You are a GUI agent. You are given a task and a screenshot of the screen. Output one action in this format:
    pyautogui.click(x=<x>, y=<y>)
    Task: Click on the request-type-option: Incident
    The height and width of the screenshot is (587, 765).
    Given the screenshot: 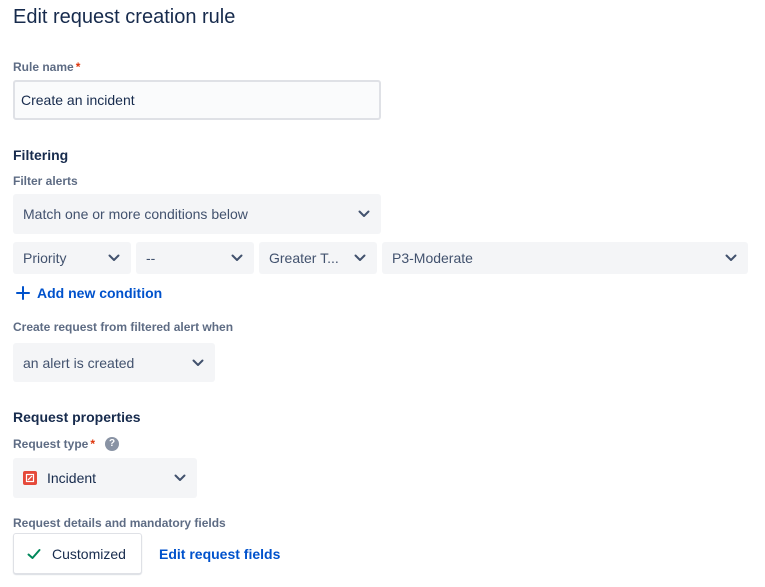 What is the action you would take?
    pyautogui.click(x=59, y=478)
    